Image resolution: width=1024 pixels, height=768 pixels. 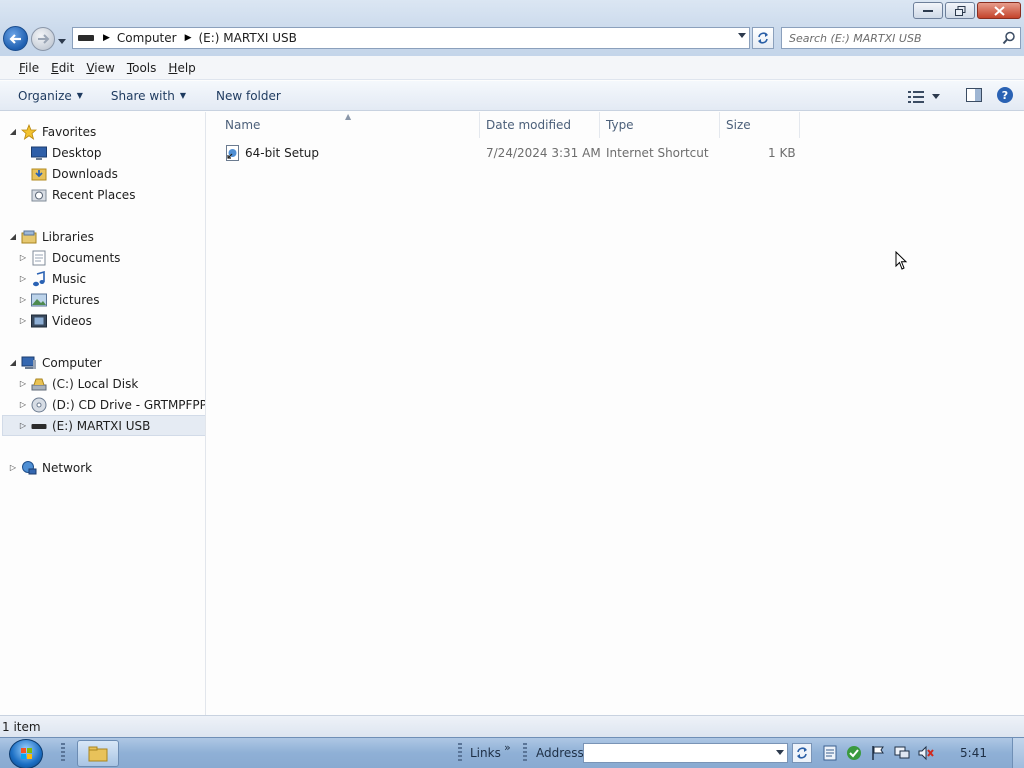 I want to click on network-tray-icon, so click(x=902, y=753).